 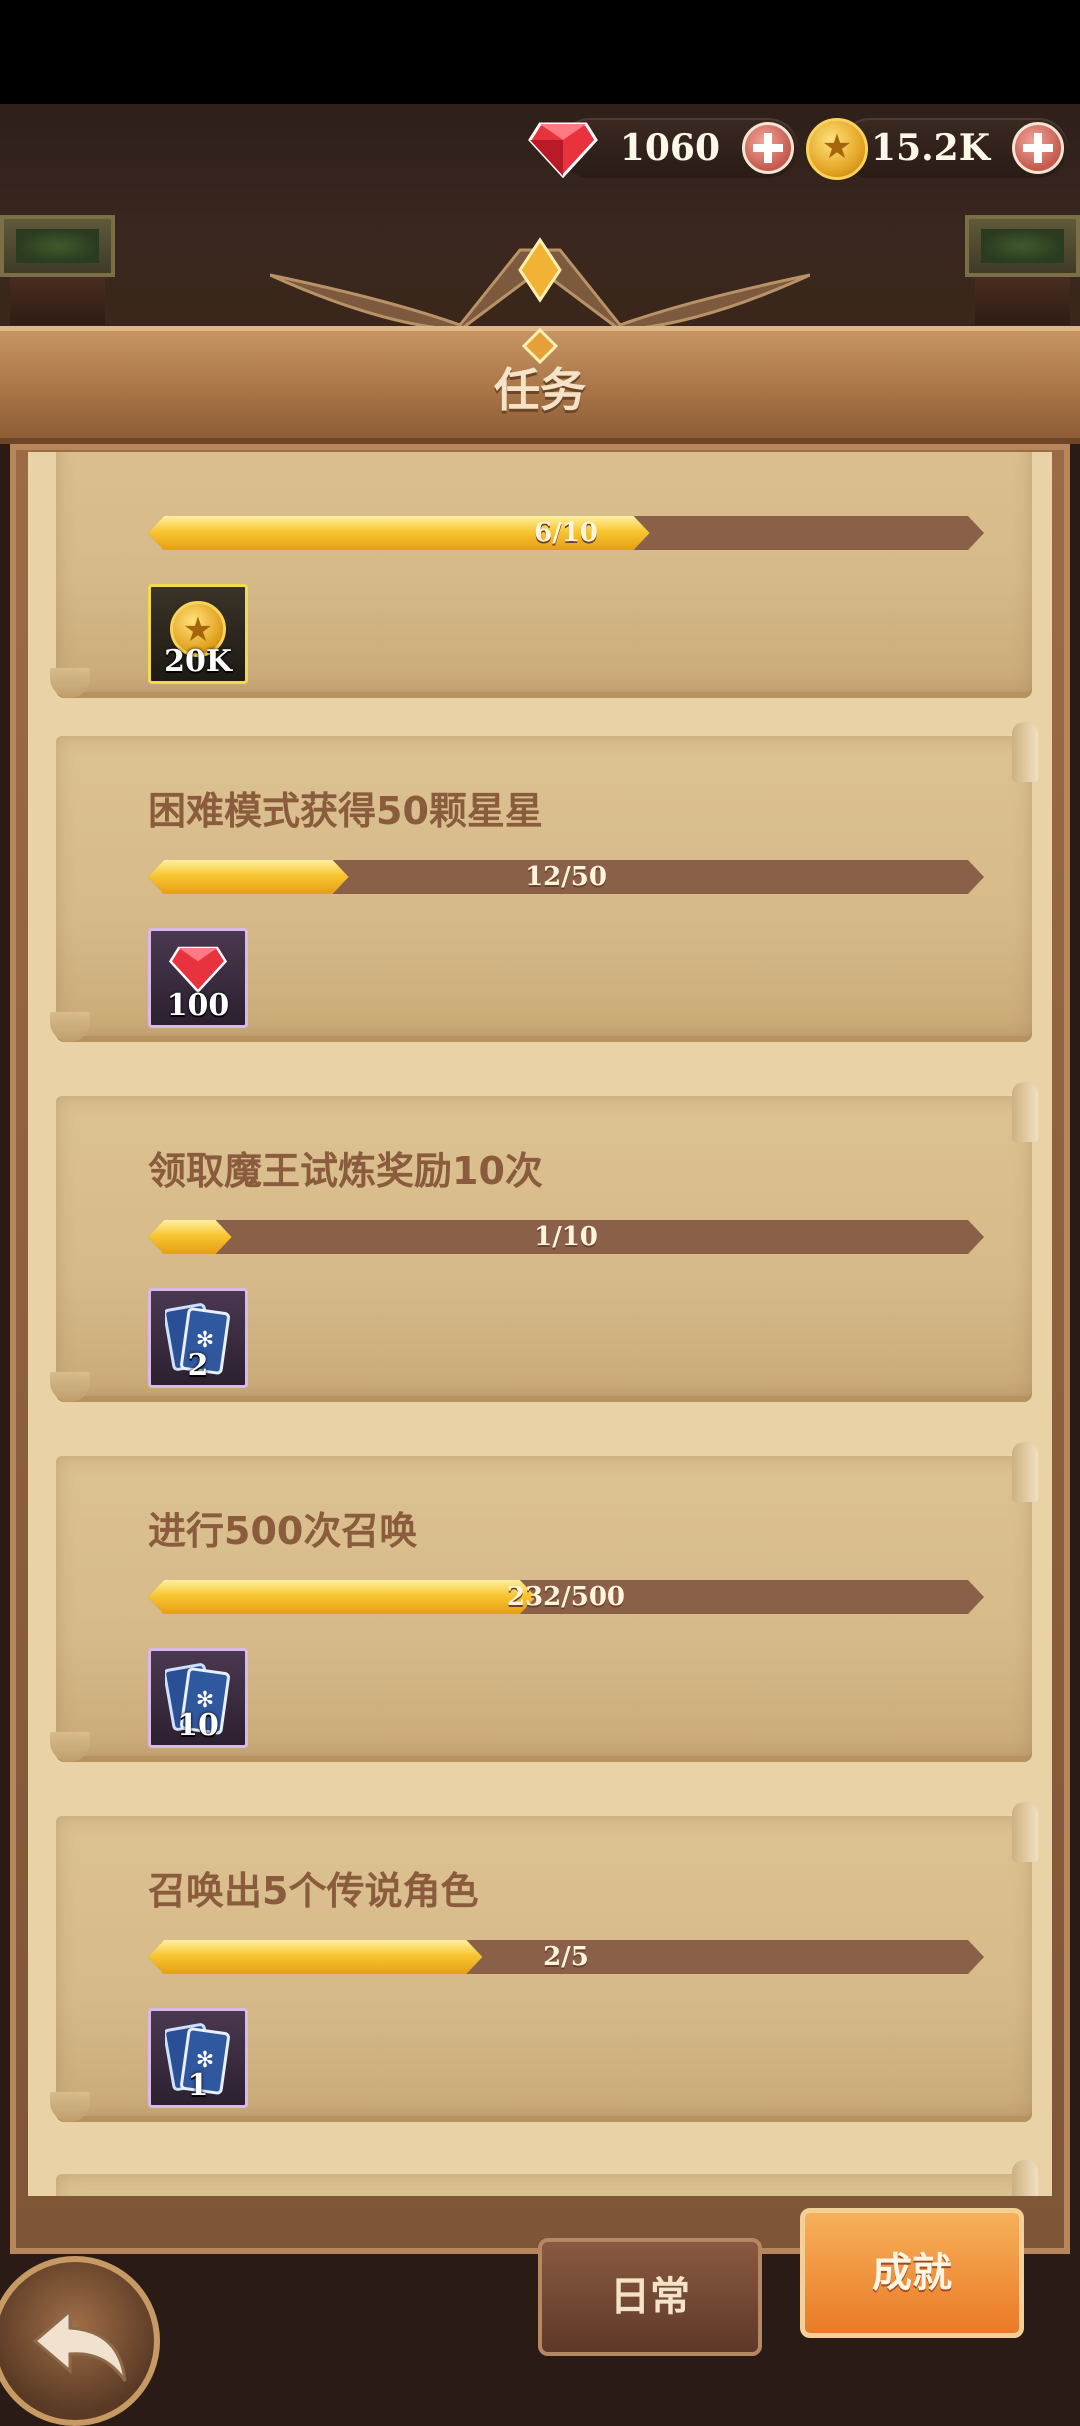 I want to click on task-reward: ✻ 2, so click(x=198, y=1338).